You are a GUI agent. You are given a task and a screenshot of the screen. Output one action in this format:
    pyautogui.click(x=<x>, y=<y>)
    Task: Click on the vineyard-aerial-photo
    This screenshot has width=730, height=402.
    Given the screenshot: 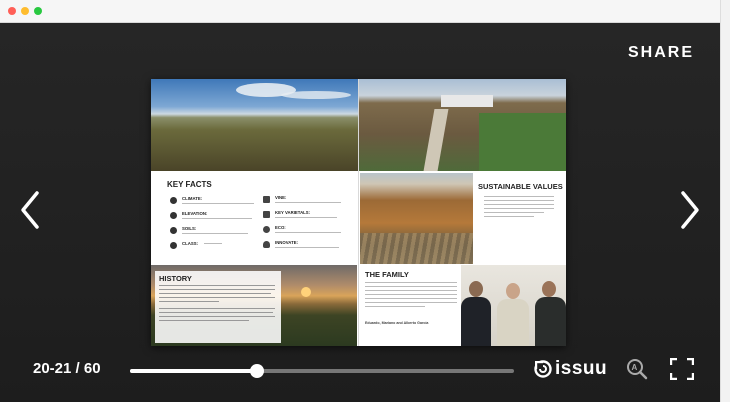 What is the action you would take?
    pyautogui.click(x=254, y=125)
    